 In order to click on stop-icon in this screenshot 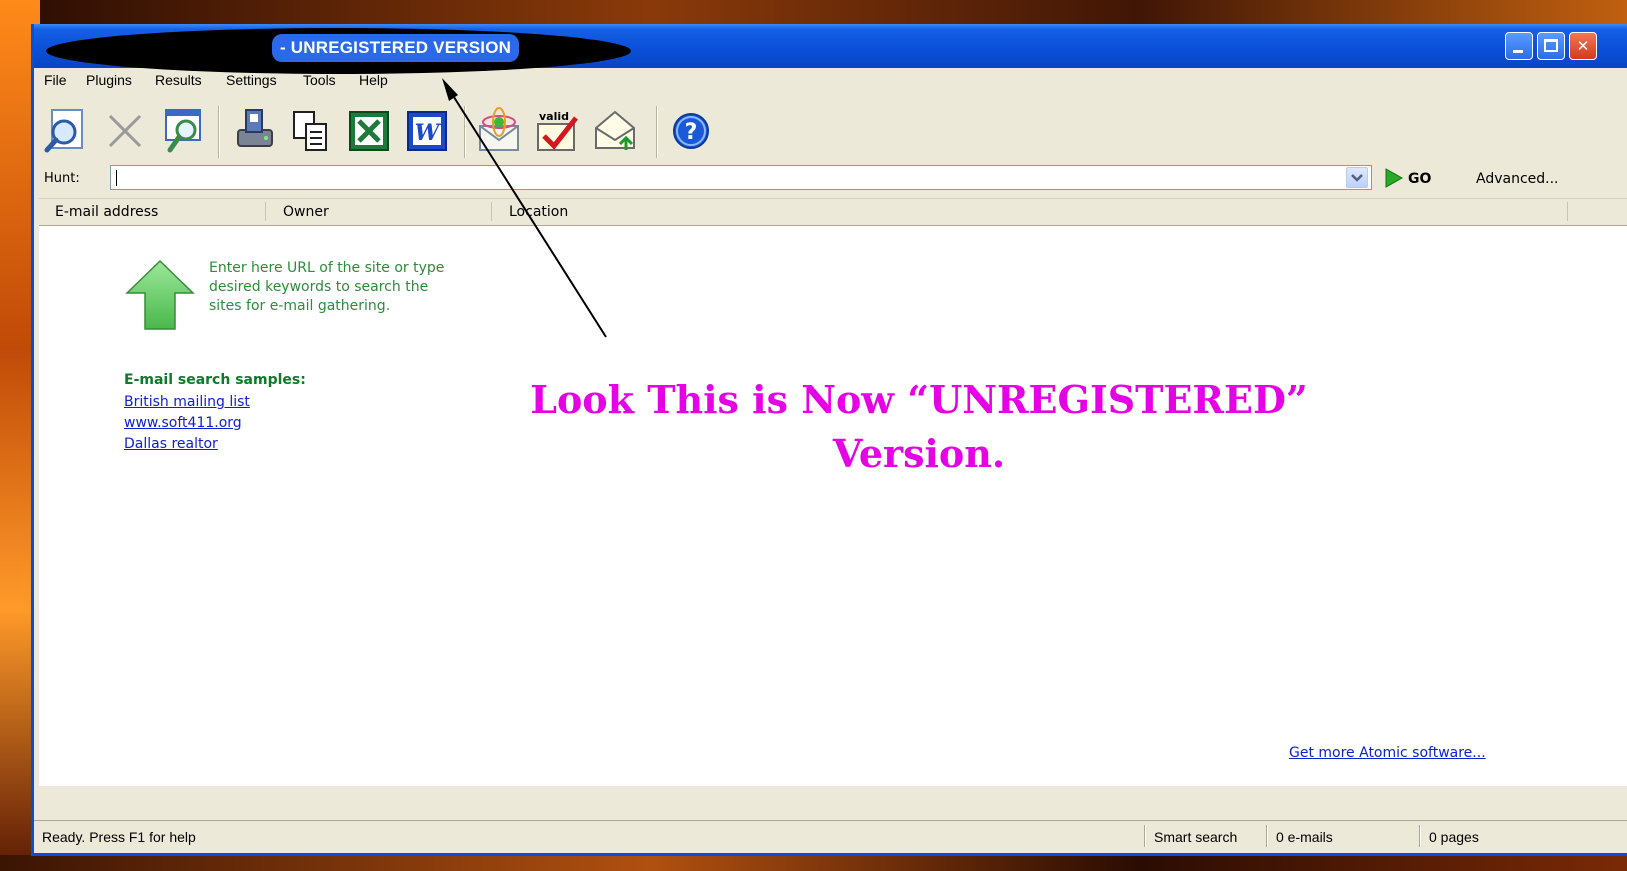, I will do `click(125, 131)`.